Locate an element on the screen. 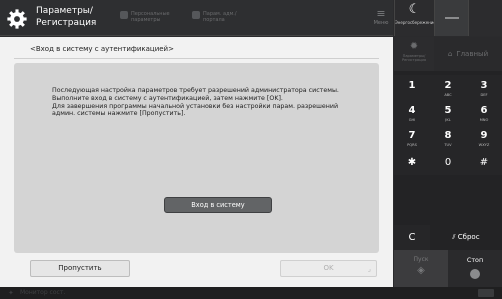 The height and width of the screenshot is (299, 502). key-digit: 3 is located at coordinates (484, 85).